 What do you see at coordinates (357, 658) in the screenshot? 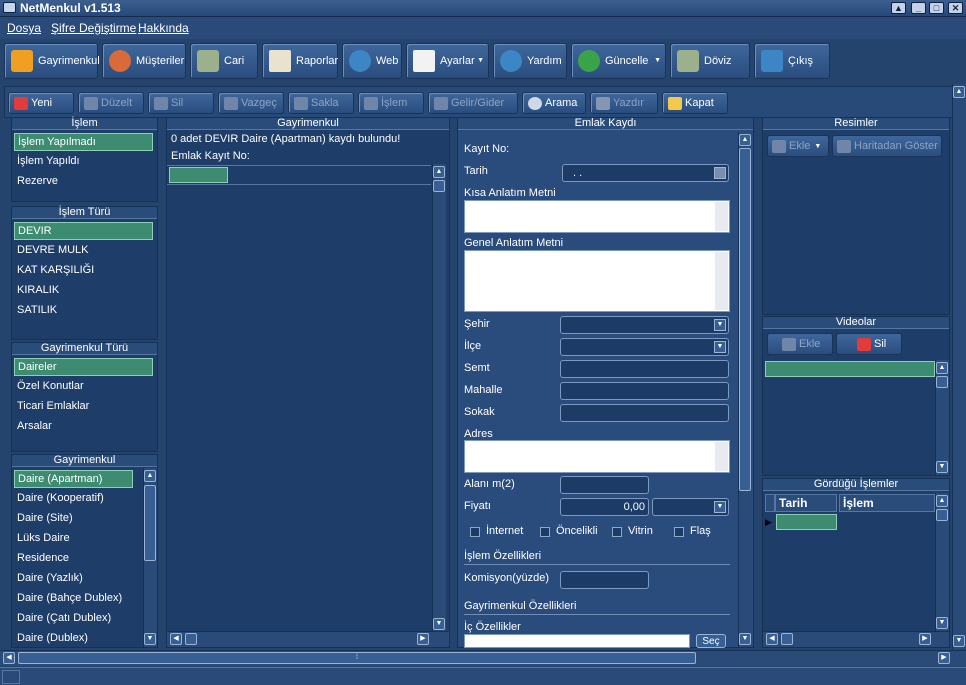
I see `scroll-thumb: ⁞` at bounding box center [357, 658].